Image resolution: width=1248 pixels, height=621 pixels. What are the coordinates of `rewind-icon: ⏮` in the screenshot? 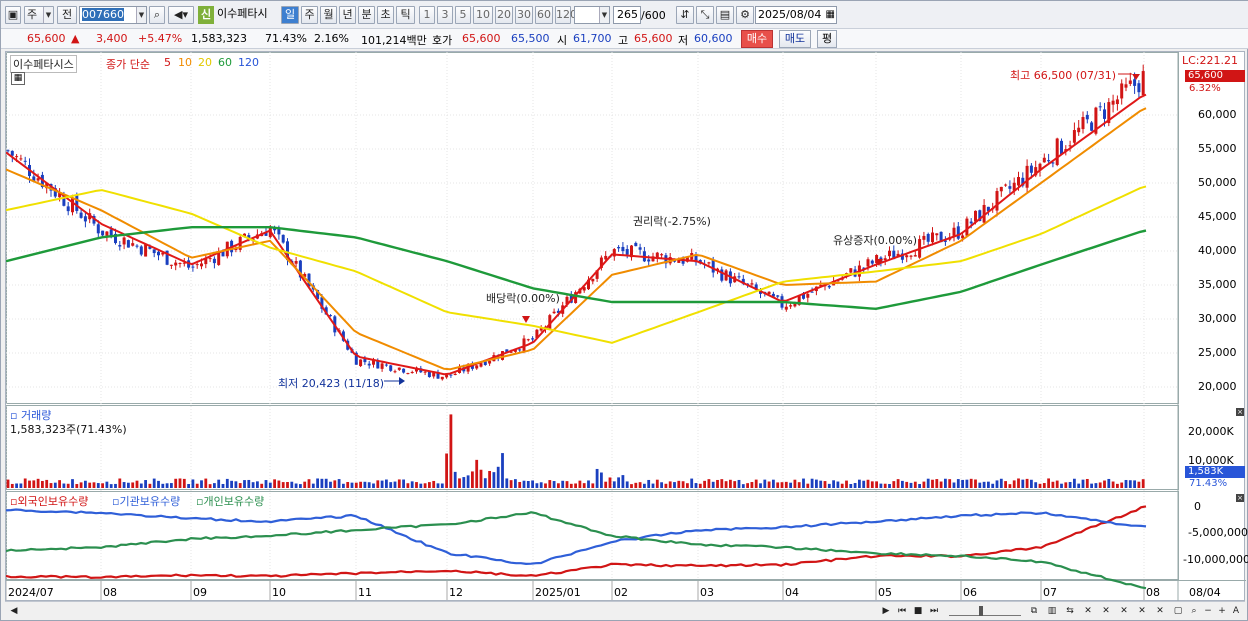 It's located at (902, 611).